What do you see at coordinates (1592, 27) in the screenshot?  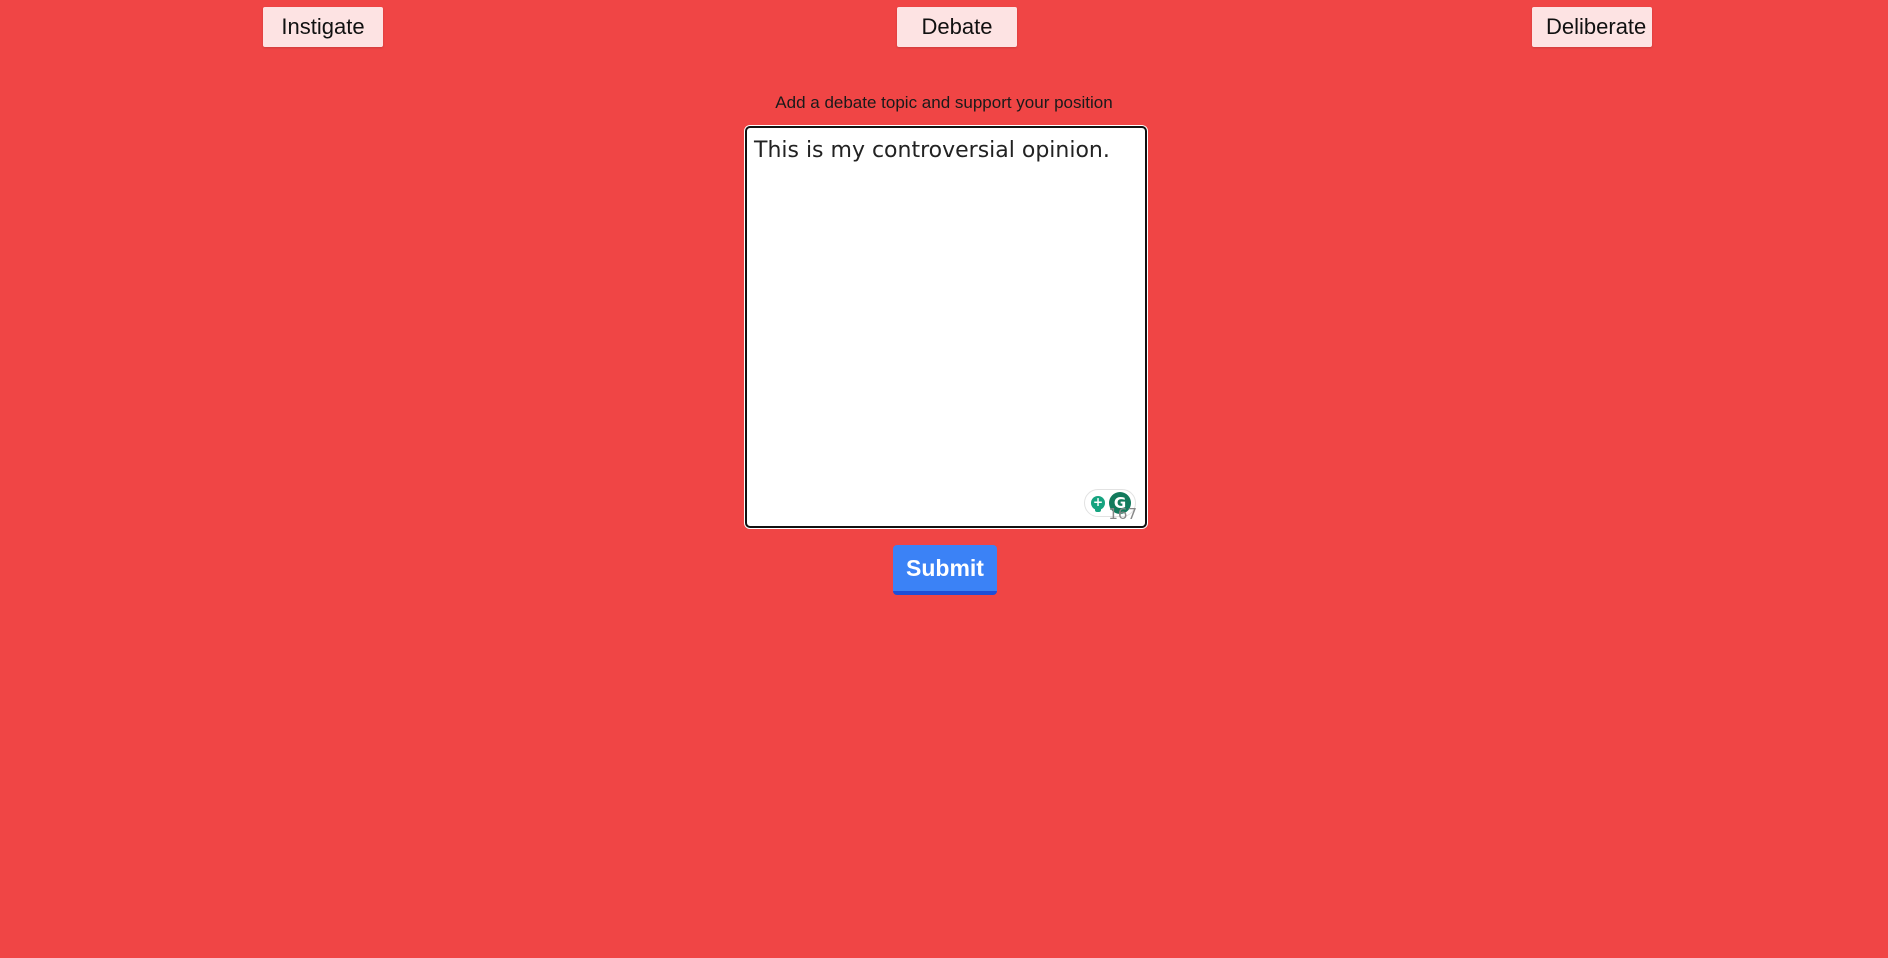 I see `deliberate-button: Deliberate` at bounding box center [1592, 27].